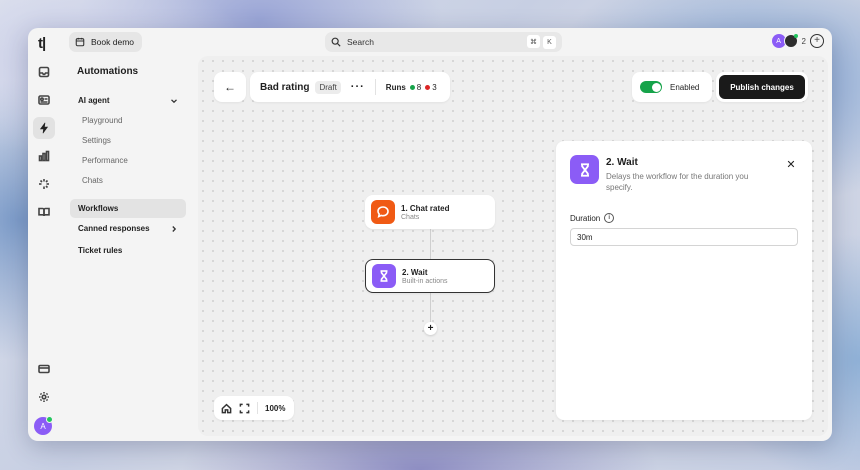  I want to click on success-dot-icon, so click(412, 87).